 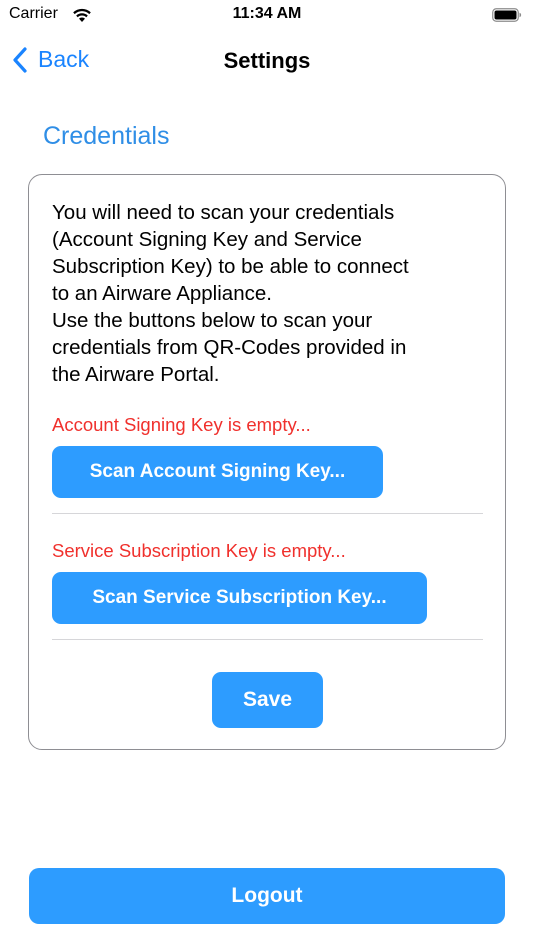 I want to click on page-title: Settings, so click(x=267, y=60).